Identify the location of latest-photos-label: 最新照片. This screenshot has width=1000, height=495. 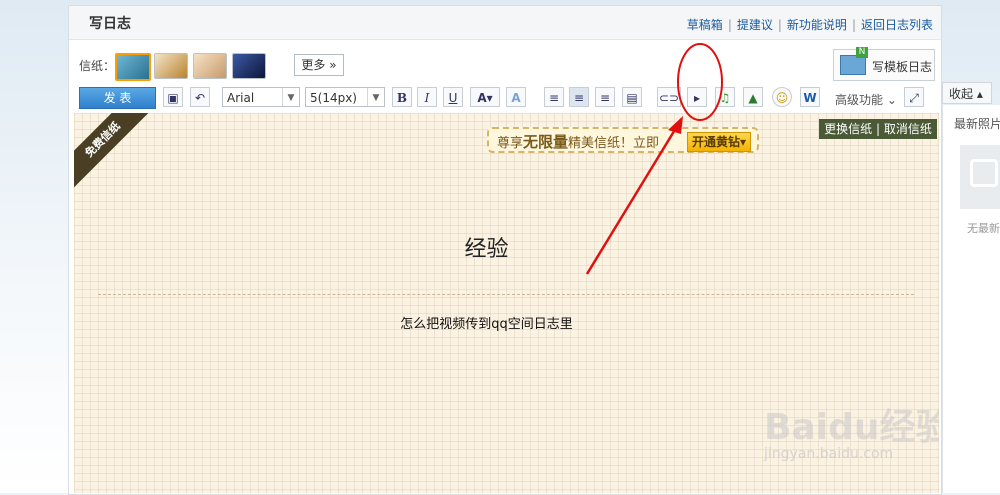
(977, 124).